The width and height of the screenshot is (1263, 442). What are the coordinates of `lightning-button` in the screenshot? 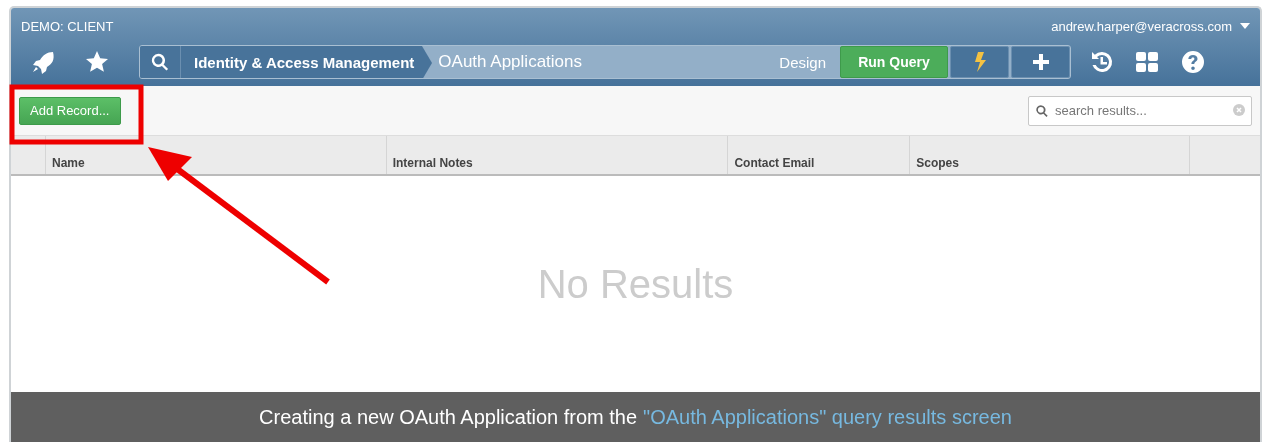 It's located at (979, 62).